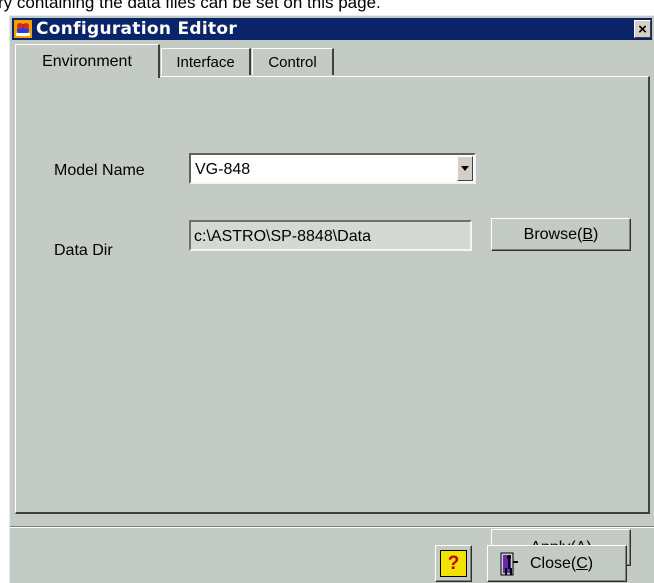 This screenshot has width=654, height=583. What do you see at coordinates (206, 61) in the screenshot?
I see `tab-interface: Interface` at bounding box center [206, 61].